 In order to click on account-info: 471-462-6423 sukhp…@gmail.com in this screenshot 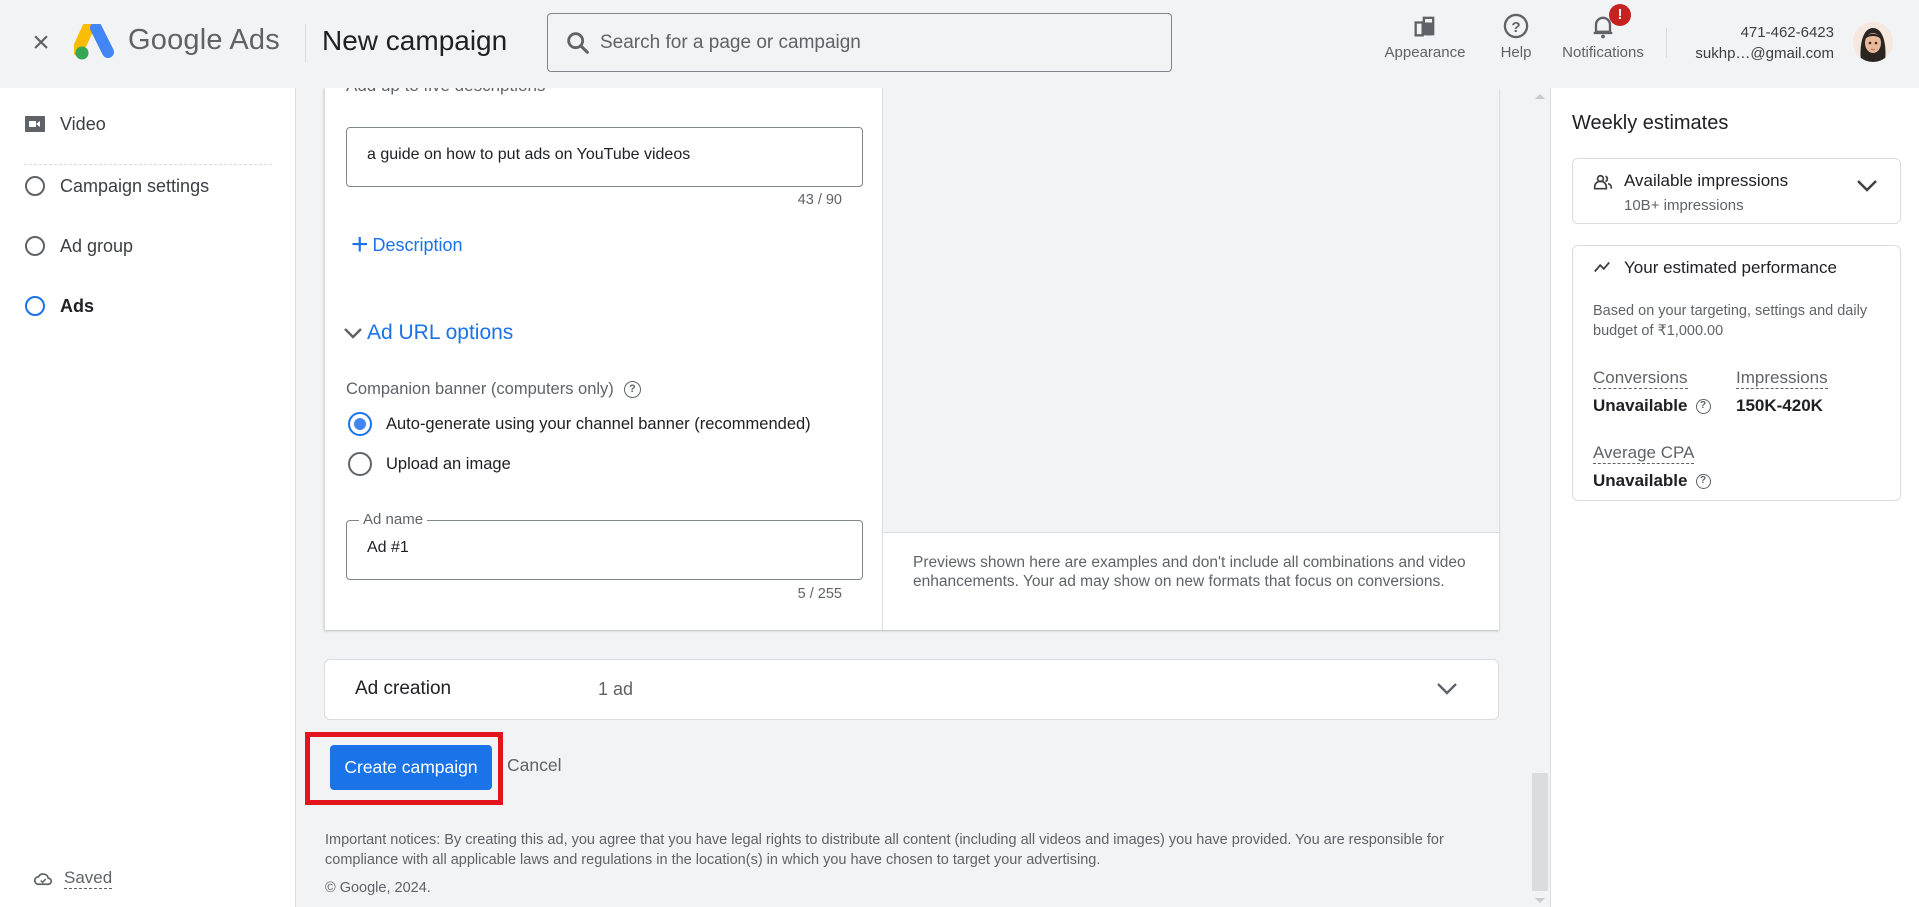, I will do `click(1752, 43)`.